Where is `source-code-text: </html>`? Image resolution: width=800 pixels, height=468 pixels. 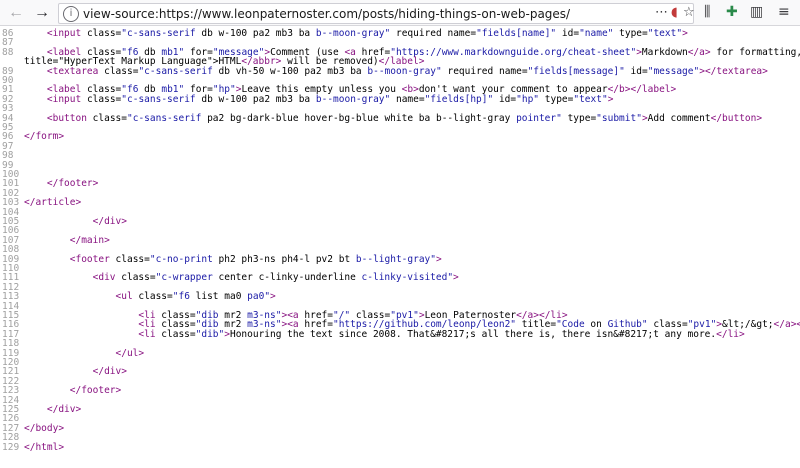 source-code-text: </html> is located at coordinates (44, 447).